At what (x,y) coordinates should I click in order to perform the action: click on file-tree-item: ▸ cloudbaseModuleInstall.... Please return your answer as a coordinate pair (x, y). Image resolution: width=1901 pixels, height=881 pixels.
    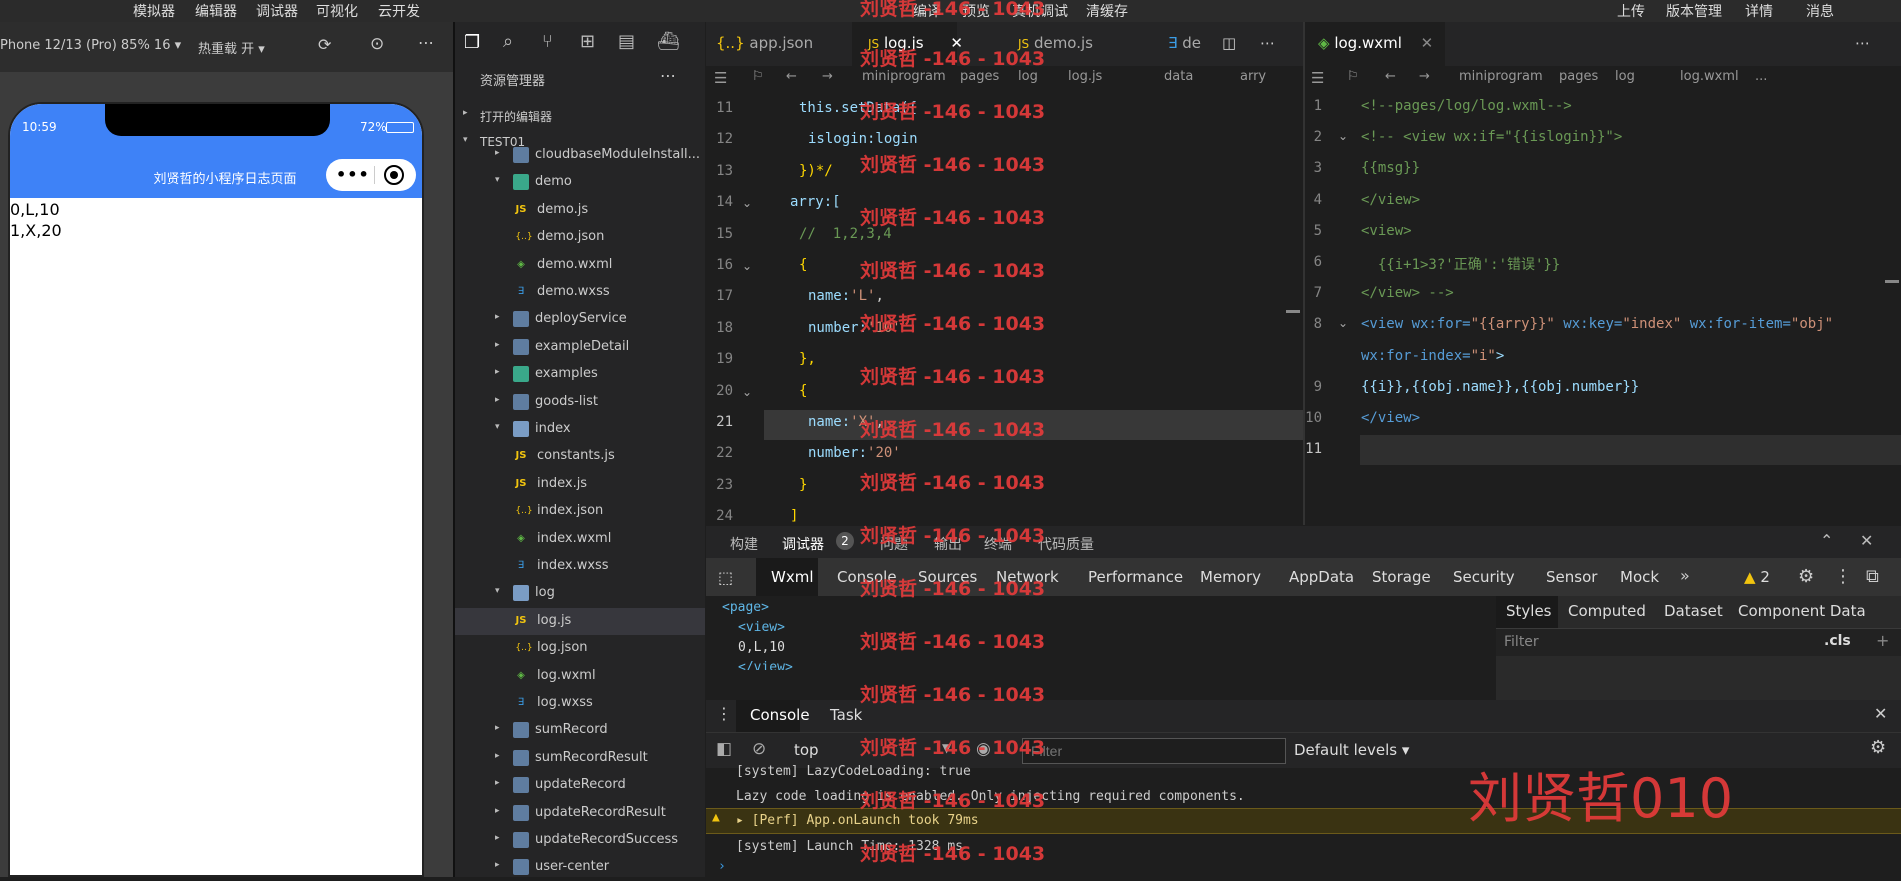
    Looking at the image, I should click on (580, 155).